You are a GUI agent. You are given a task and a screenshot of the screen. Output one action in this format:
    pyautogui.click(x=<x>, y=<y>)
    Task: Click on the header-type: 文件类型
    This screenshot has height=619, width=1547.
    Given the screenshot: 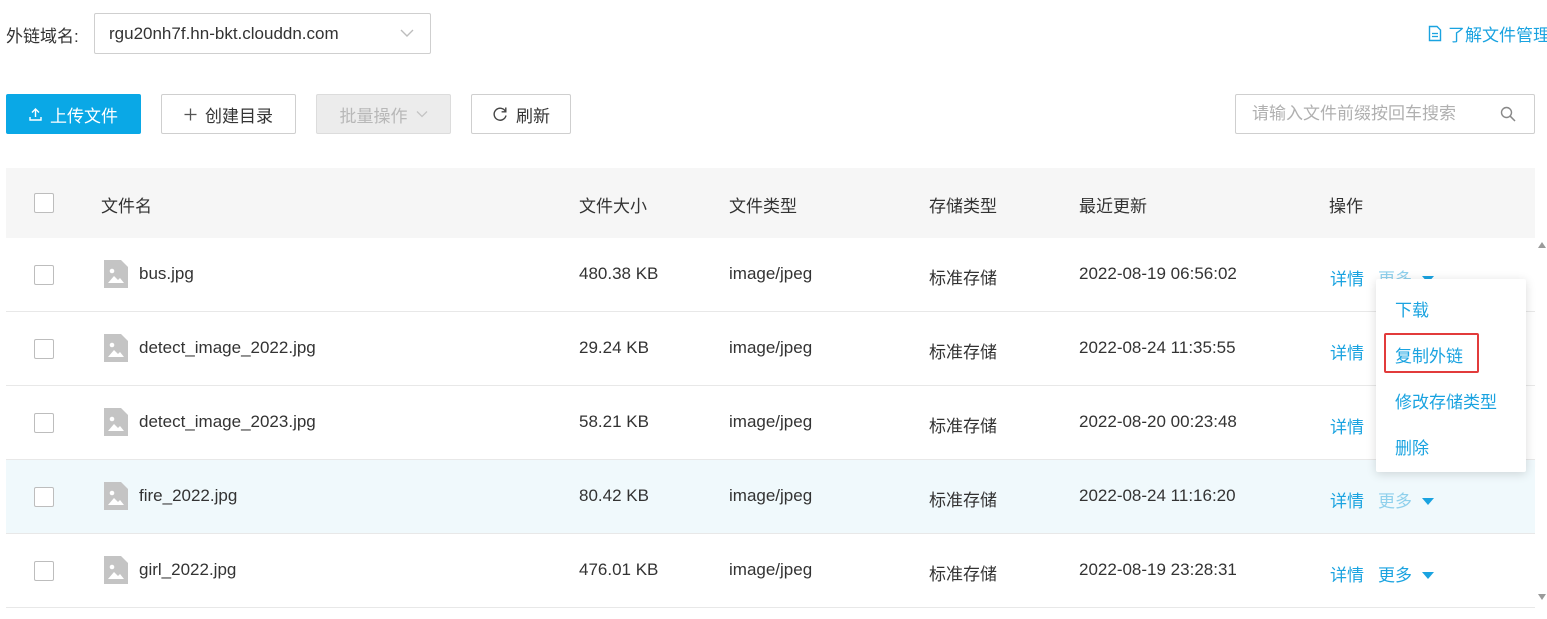 What is the action you would take?
    pyautogui.click(x=763, y=206)
    